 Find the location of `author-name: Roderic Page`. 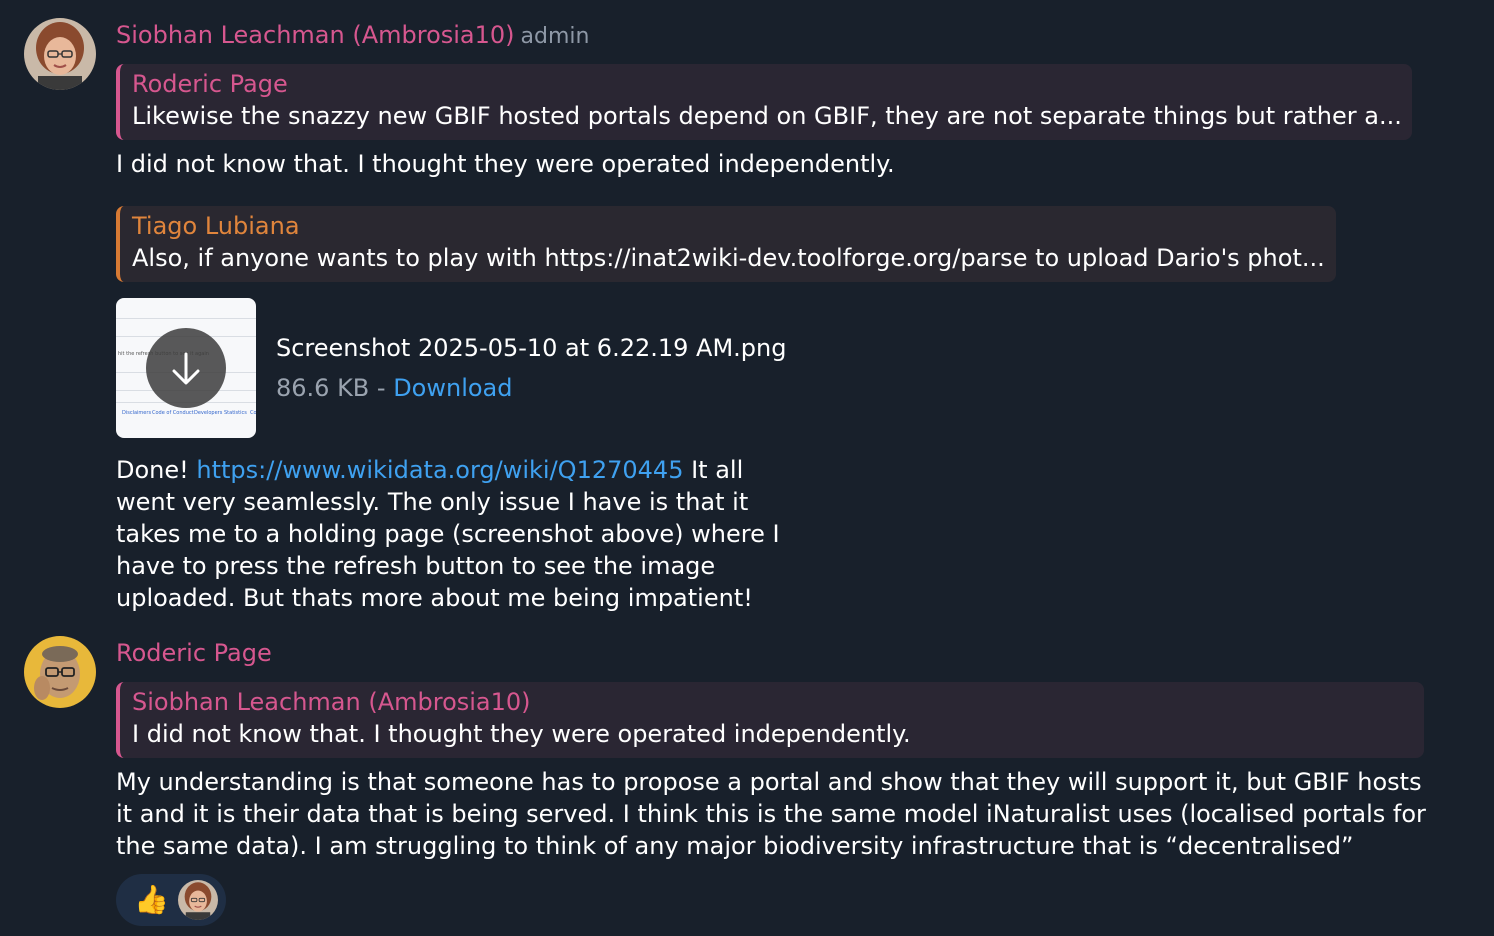

author-name: Roderic Page is located at coordinates (194, 653).